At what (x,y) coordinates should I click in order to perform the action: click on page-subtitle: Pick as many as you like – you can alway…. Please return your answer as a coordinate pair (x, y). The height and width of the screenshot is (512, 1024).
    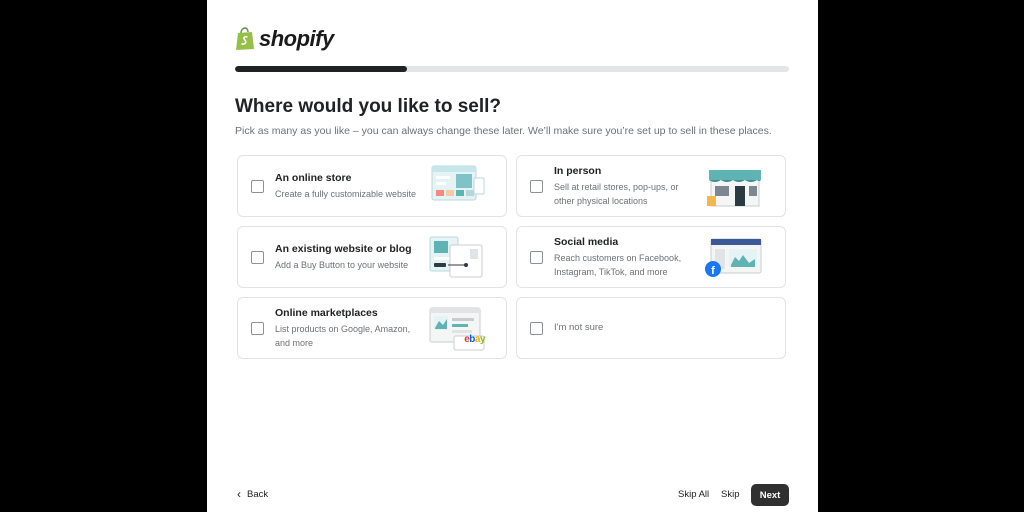
    Looking at the image, I should click on (503, 131).